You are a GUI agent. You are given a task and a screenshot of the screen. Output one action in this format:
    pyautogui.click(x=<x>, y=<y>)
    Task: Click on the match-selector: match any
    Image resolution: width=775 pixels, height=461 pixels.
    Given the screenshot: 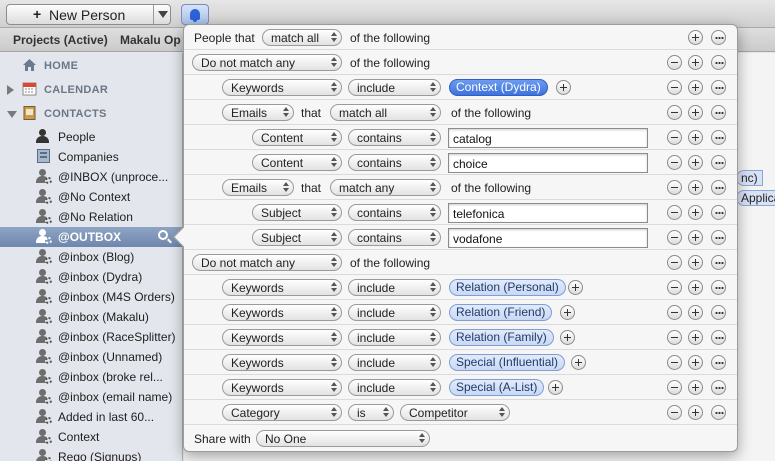 What is the action you would take?
    pyautogui.click(x=385, y=187)
    